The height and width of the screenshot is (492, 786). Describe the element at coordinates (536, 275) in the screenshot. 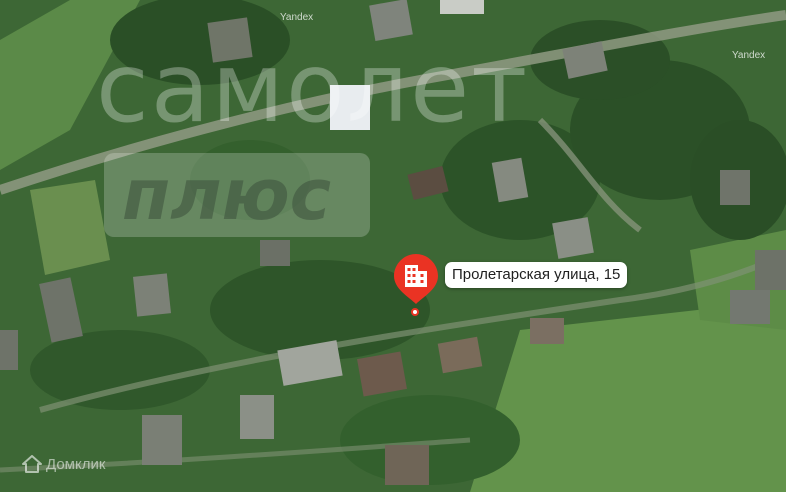

I see `address-label: Пролетарская улица, 15` at that location.